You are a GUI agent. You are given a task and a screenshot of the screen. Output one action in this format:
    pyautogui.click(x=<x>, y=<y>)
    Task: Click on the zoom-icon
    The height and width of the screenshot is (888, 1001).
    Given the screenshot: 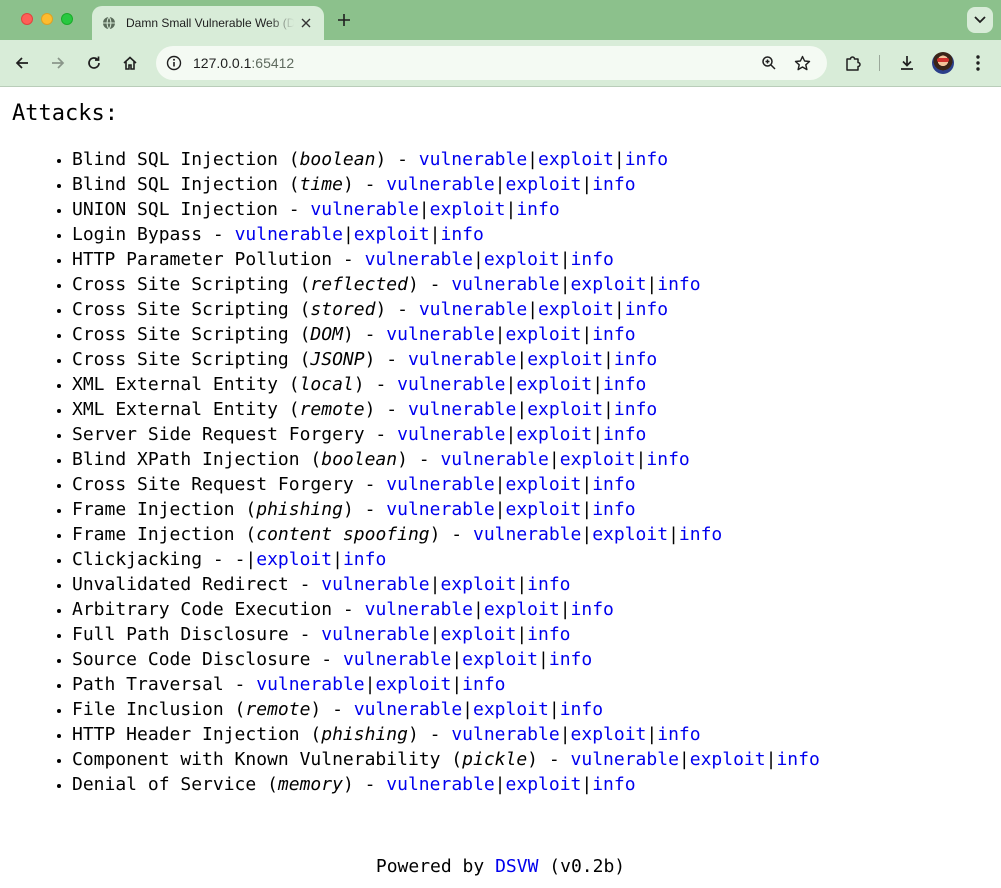 What is the action you would take?
    pyautogui.click(x=769, y=63)
    